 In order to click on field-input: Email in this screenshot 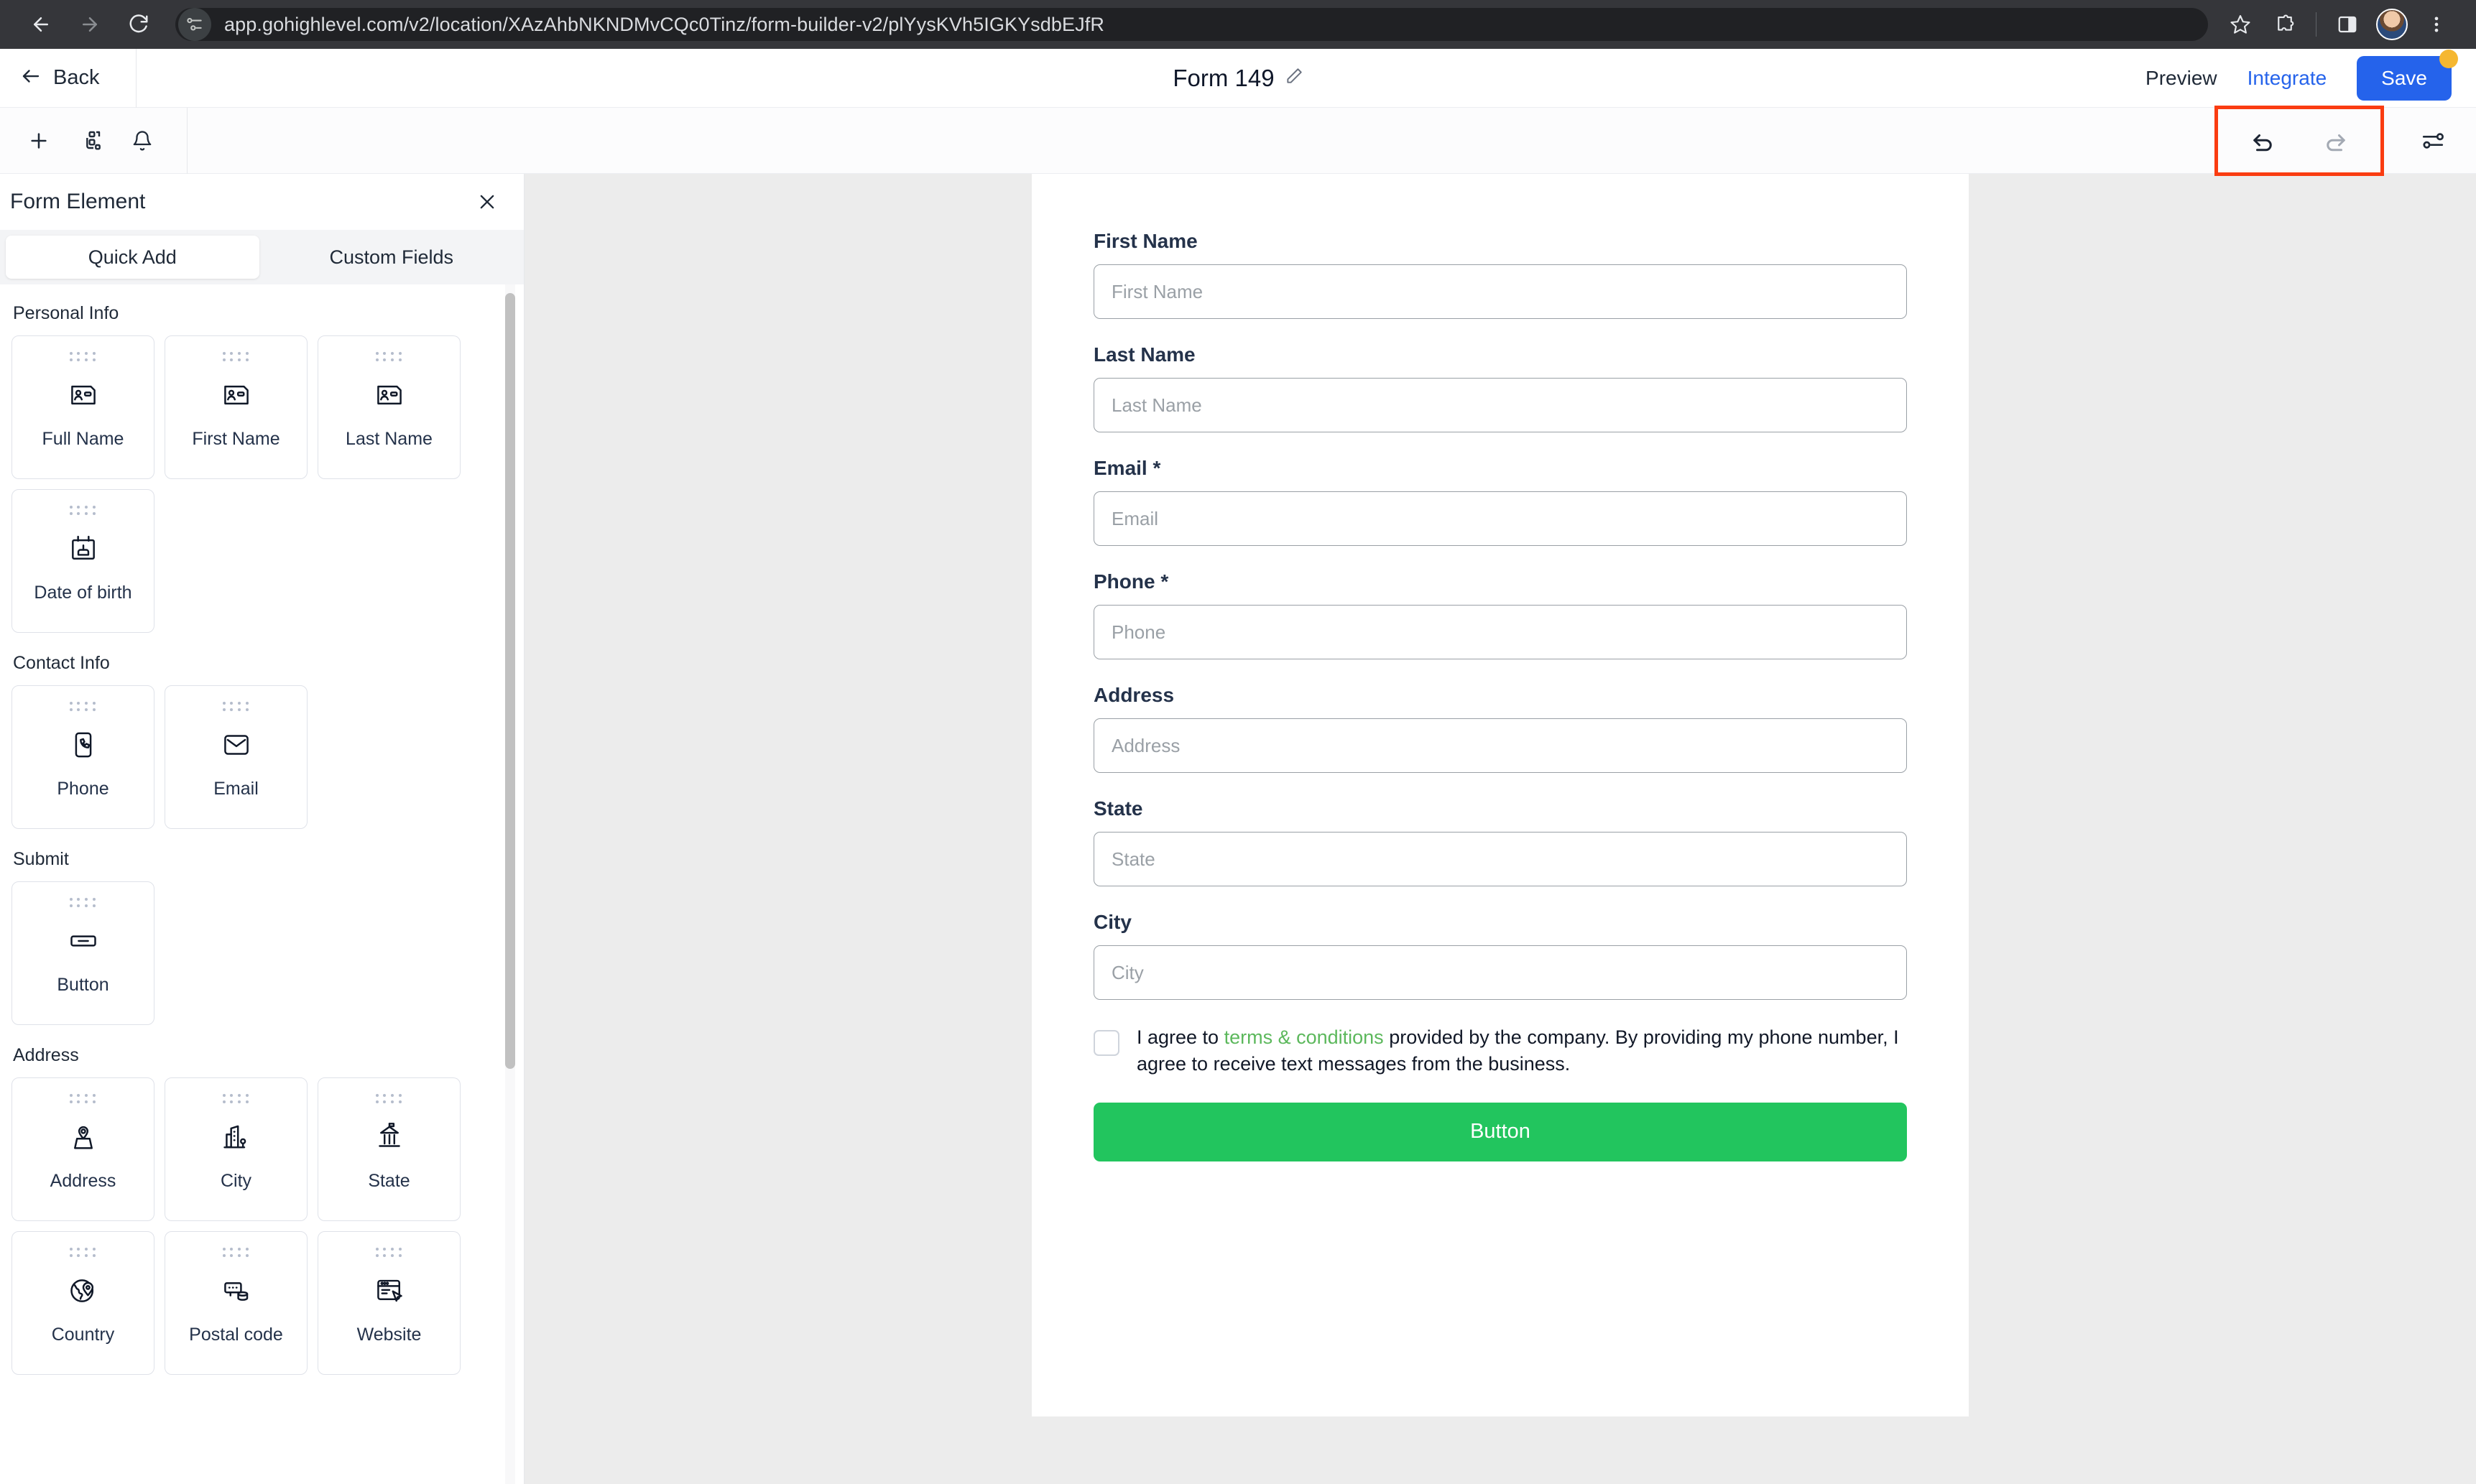, I will do `click(1500, 518)`.